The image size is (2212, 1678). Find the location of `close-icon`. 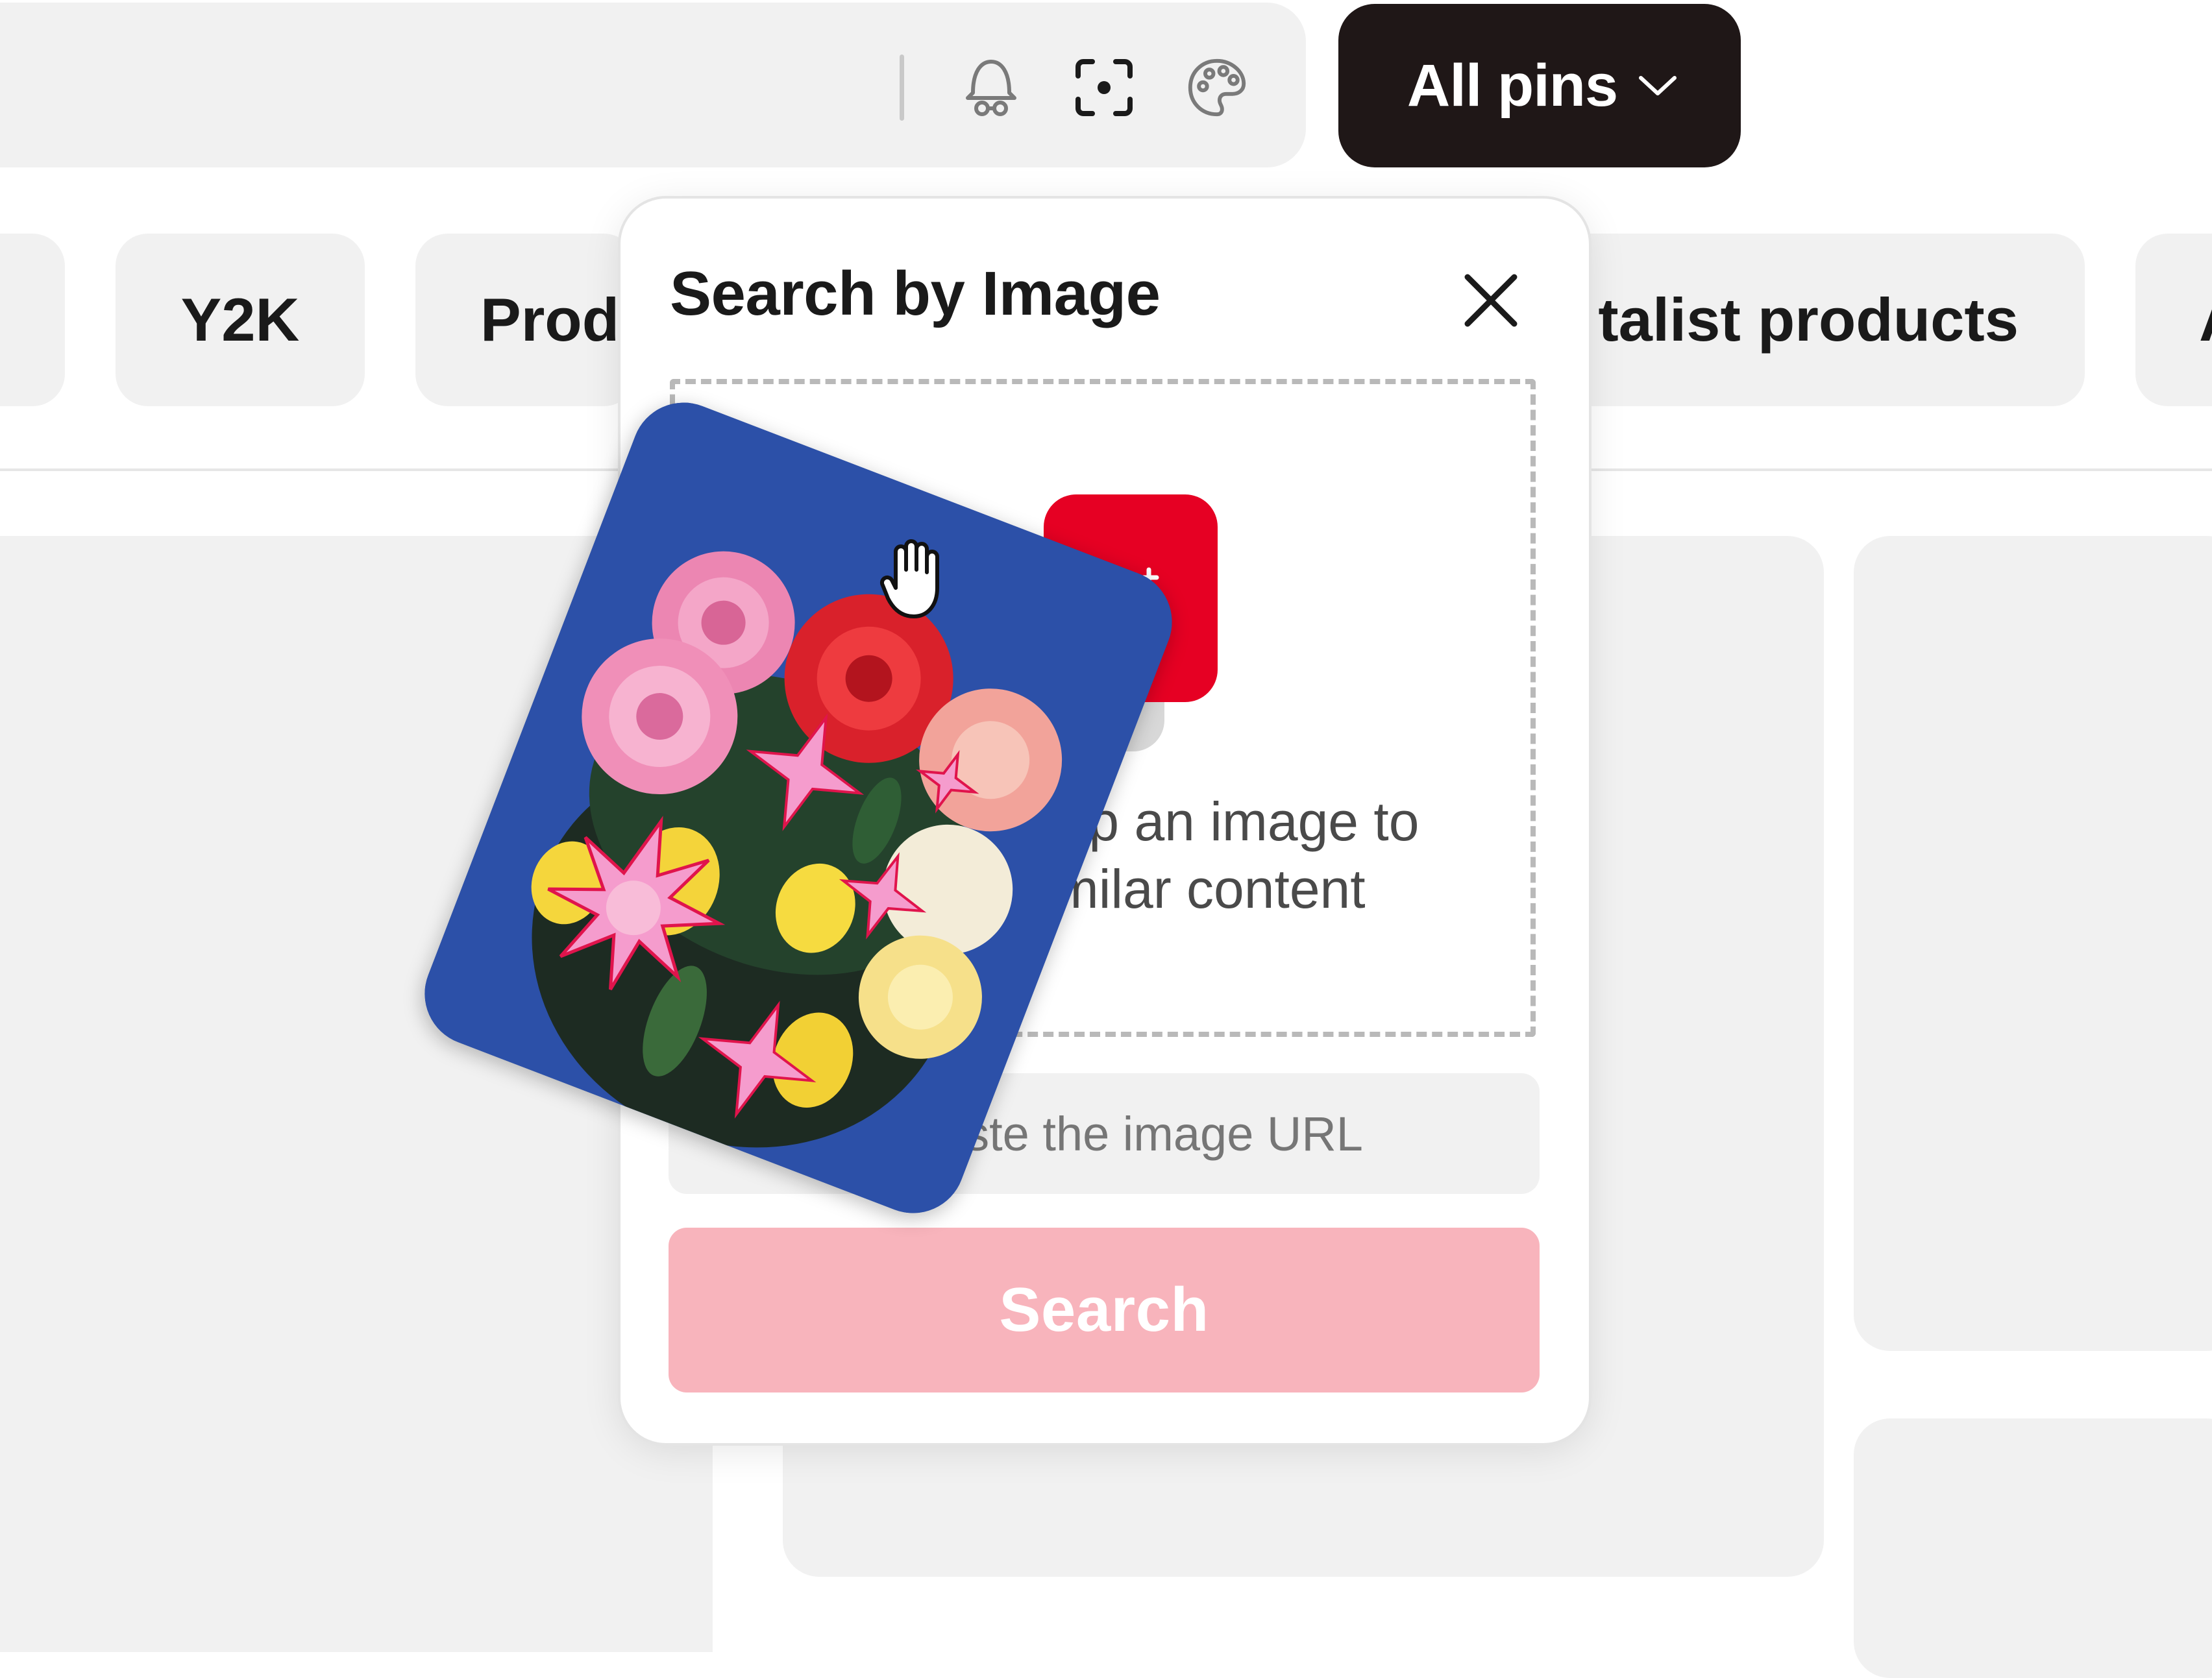

close-icon is located at coordinates (1491, 300).